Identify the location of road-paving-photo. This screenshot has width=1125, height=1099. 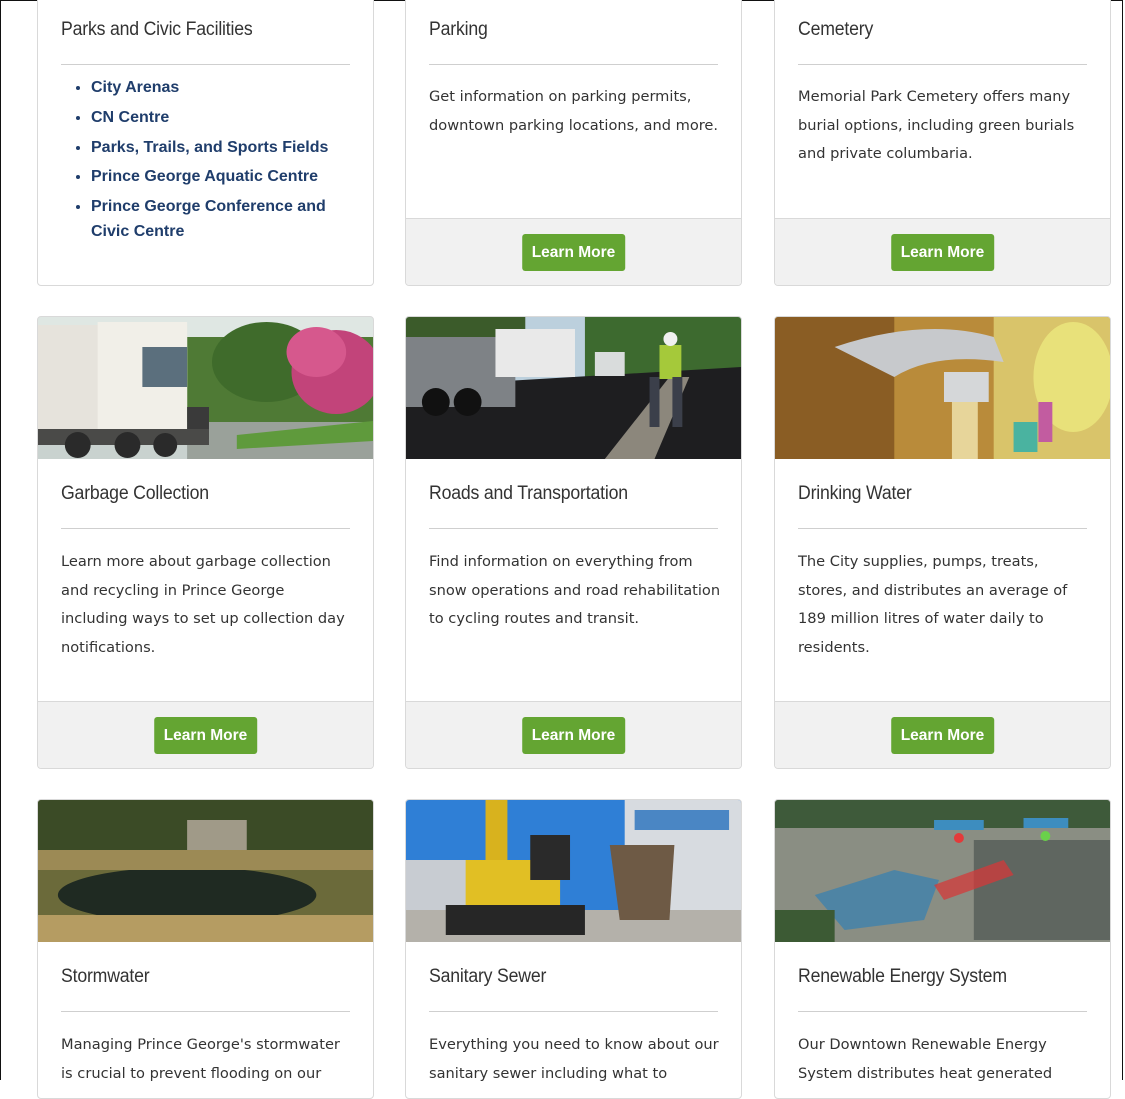
(573, 388).